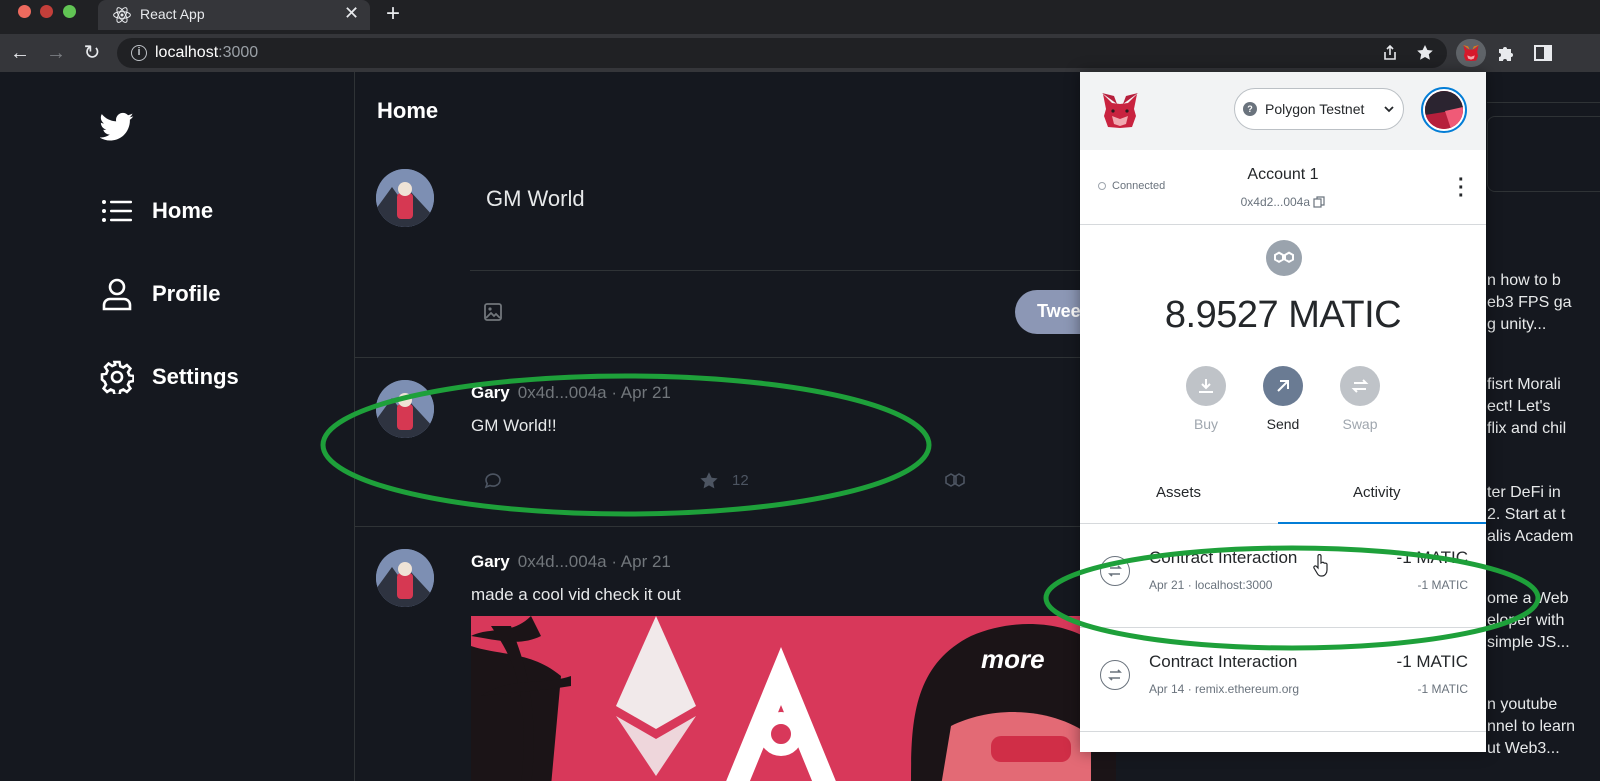  I want to click on metamask-tabs: Assets Activity, so click(1283, 499).